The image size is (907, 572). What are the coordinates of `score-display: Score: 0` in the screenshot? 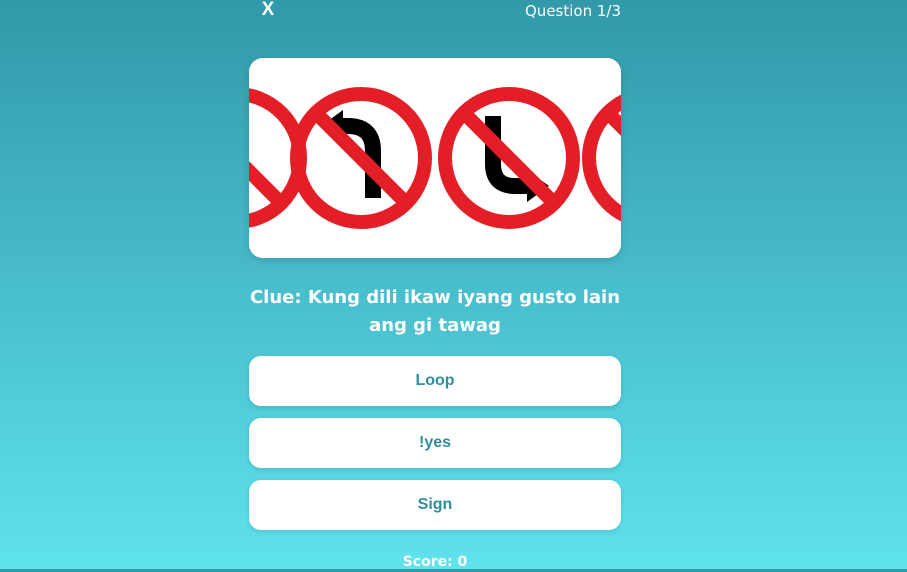 It's located at (435, 562).